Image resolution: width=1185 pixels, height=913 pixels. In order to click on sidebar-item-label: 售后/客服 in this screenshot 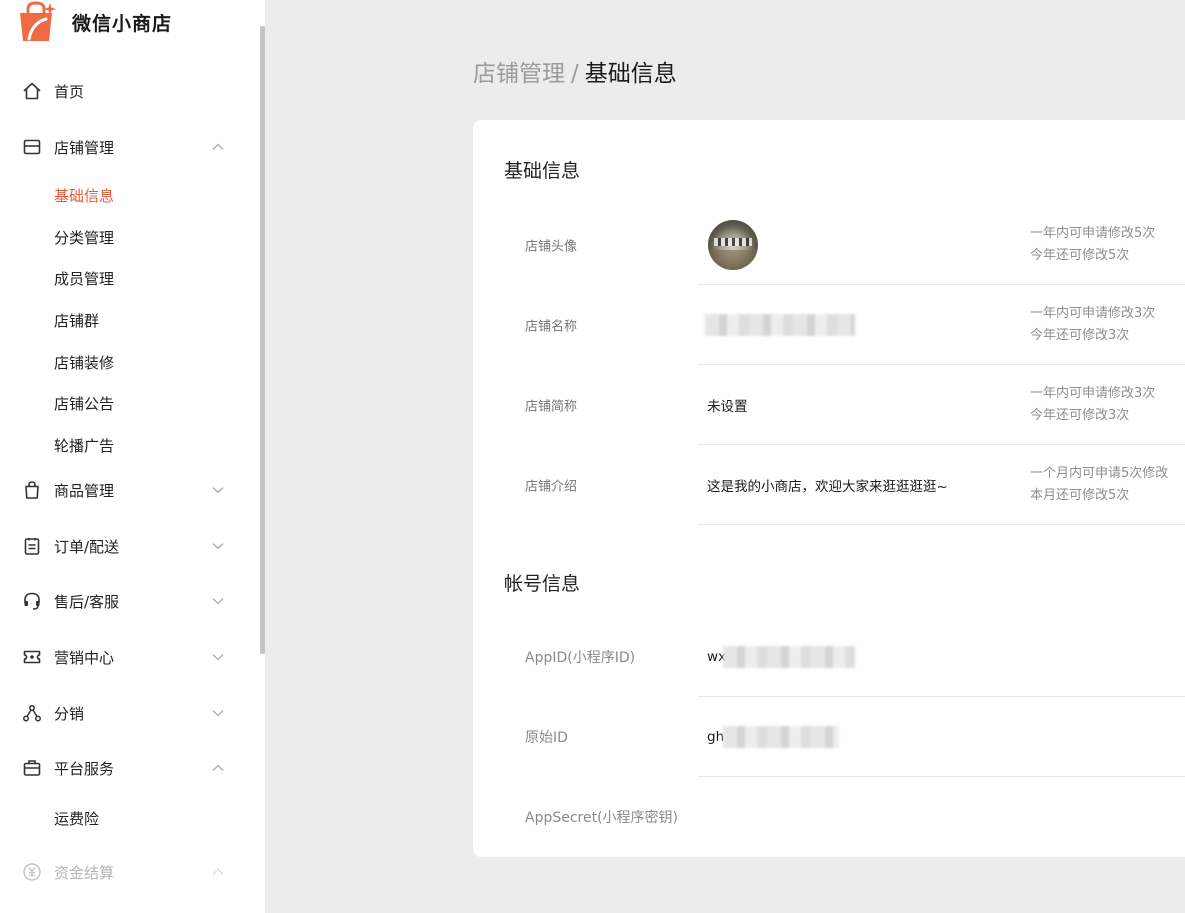, I will do `click(87, 601)`.